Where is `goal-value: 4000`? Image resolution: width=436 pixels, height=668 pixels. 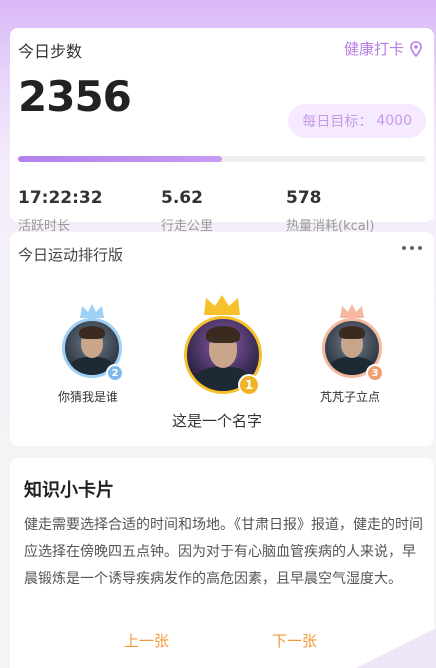 goal-value: 4000 is located at coordinates (394, 121).